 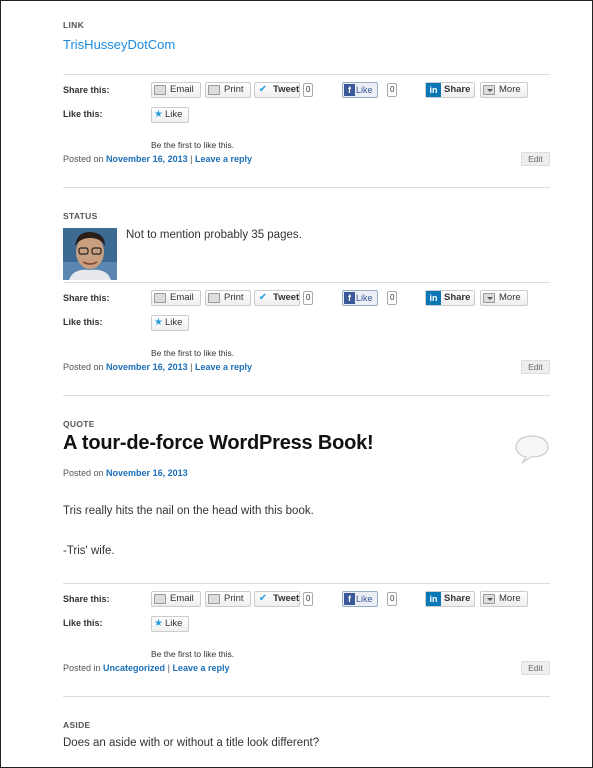 What do you see at coordinates (74, 25) in the screenshot?
I see `post-format-label: LINK` at bounding box center [74, 25].